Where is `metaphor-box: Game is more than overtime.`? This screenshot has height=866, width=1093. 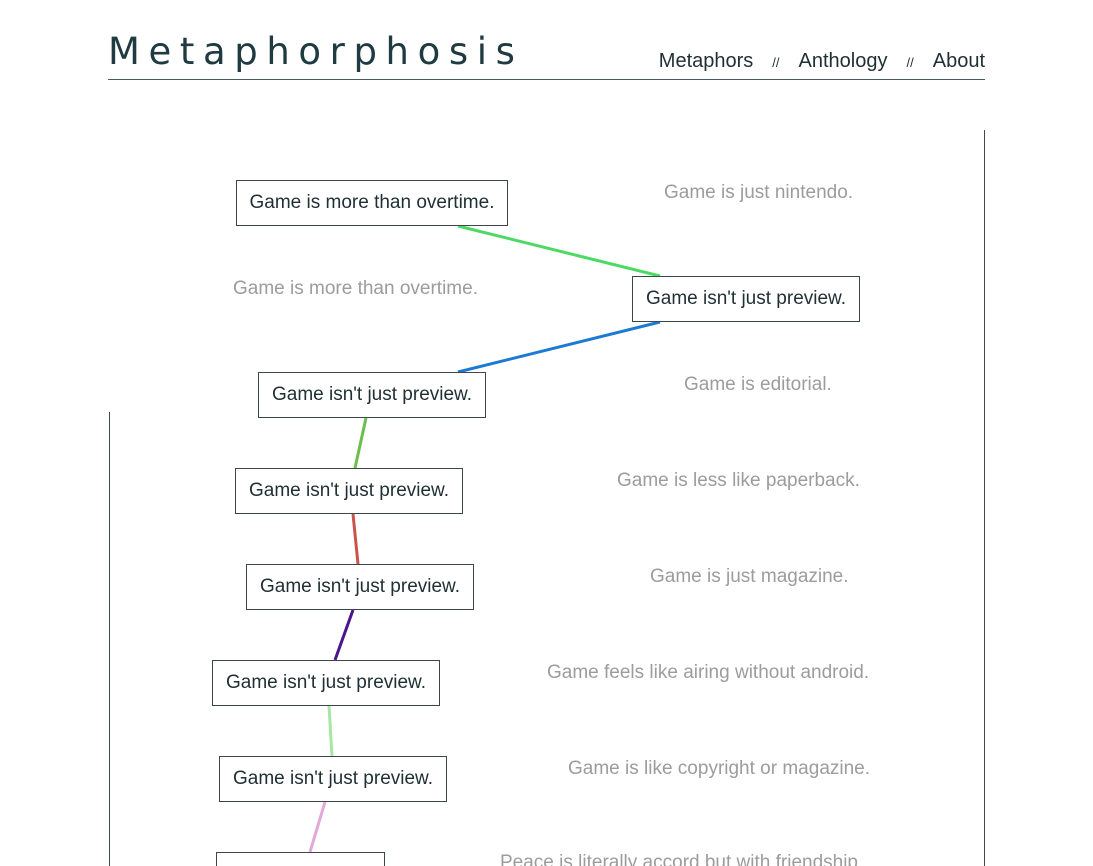 metaphor-box: Game is more than overtime. is located at coordinates (372, 203).